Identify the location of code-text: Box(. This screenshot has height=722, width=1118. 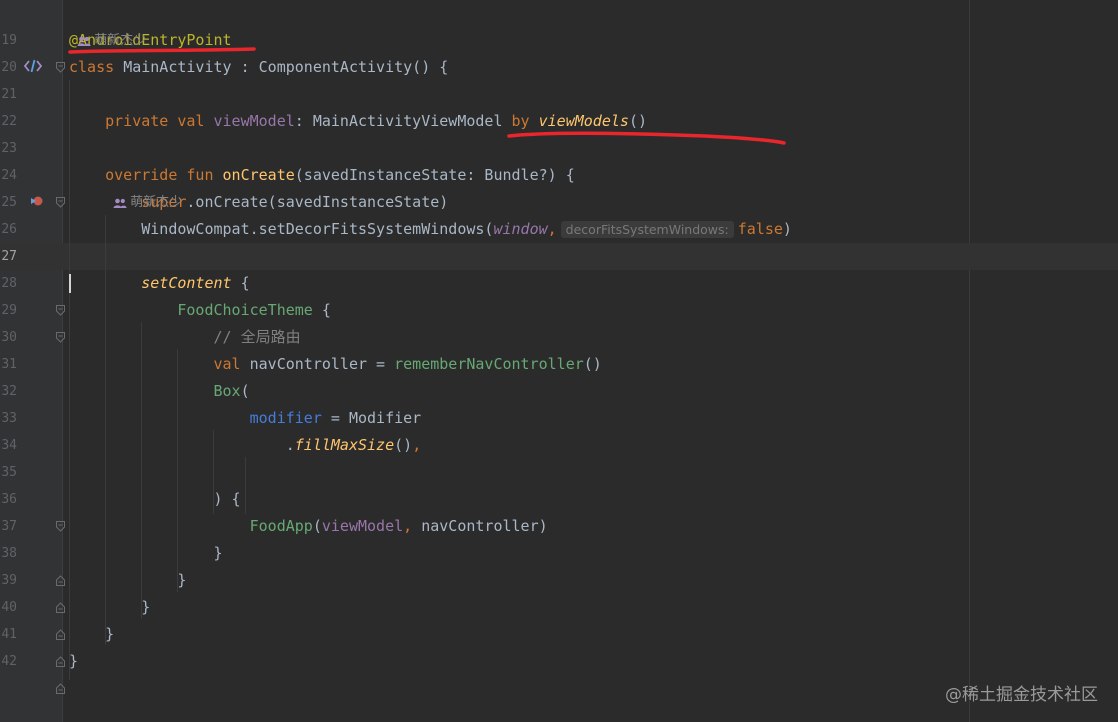
(159, 391).